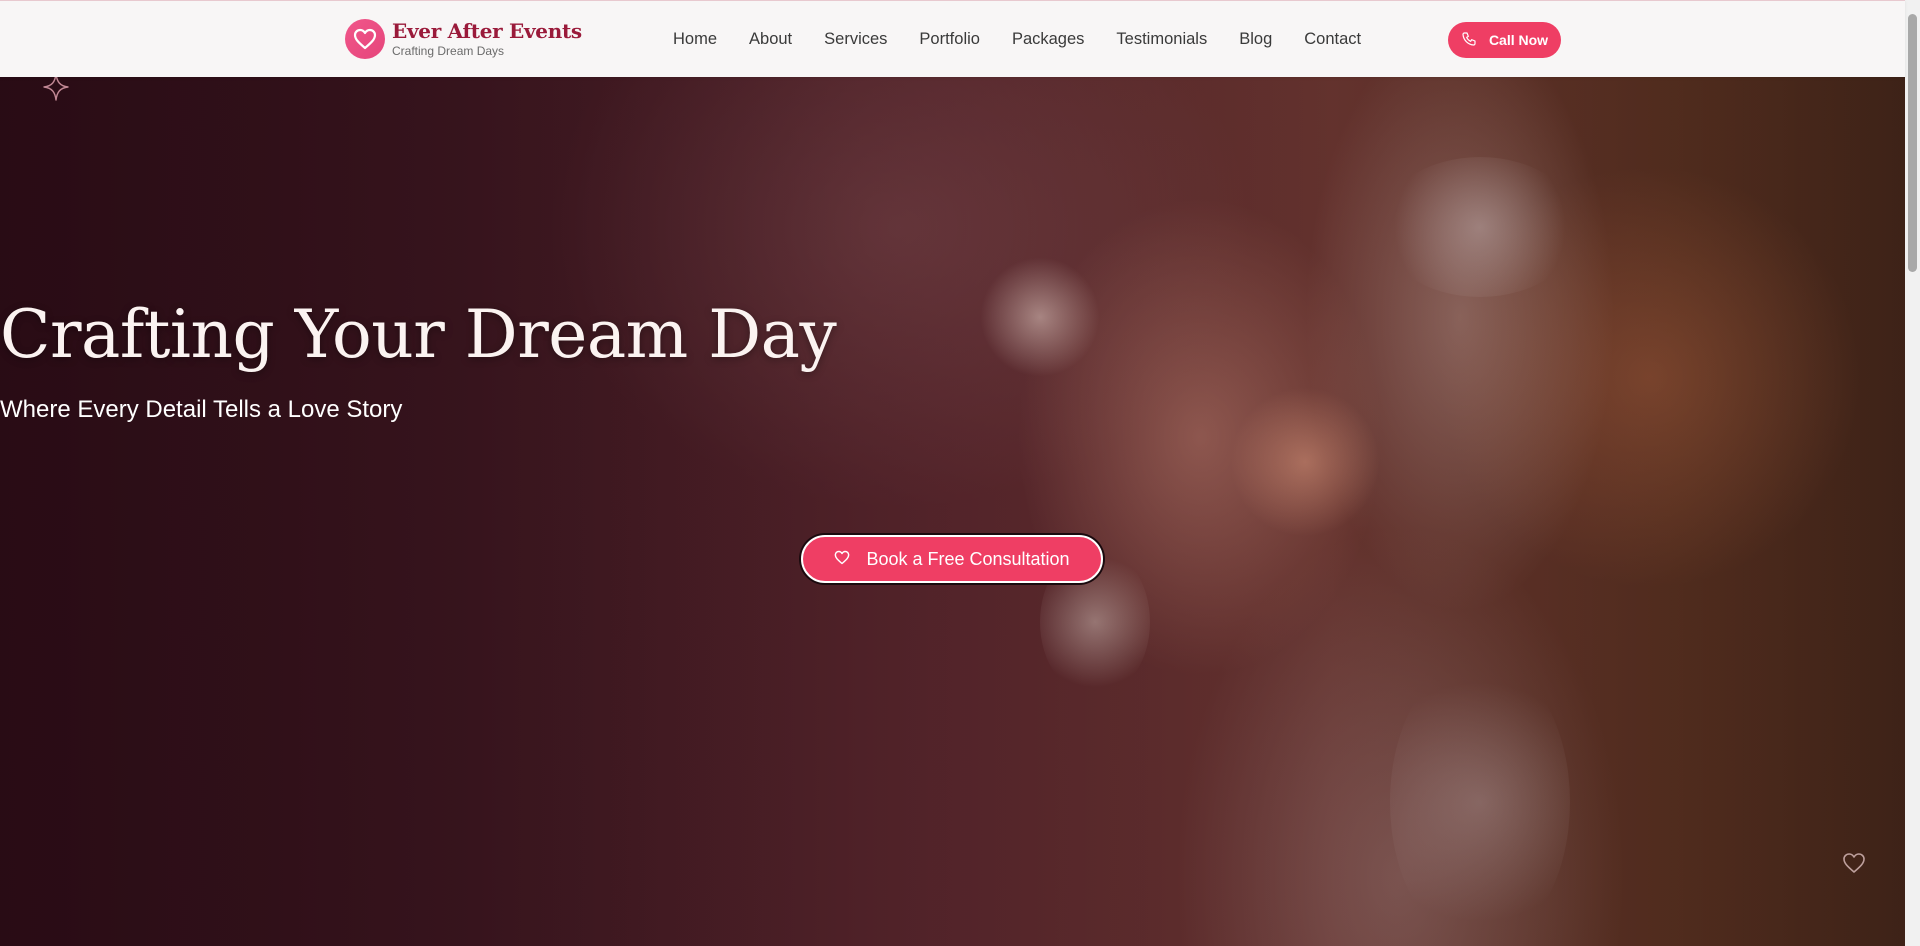 Image resolution: width=1920 pixels, height=946 pixels. Describe the element at coordinates (1469, 40) in the screenshot. I see `phone-icon` at that location.